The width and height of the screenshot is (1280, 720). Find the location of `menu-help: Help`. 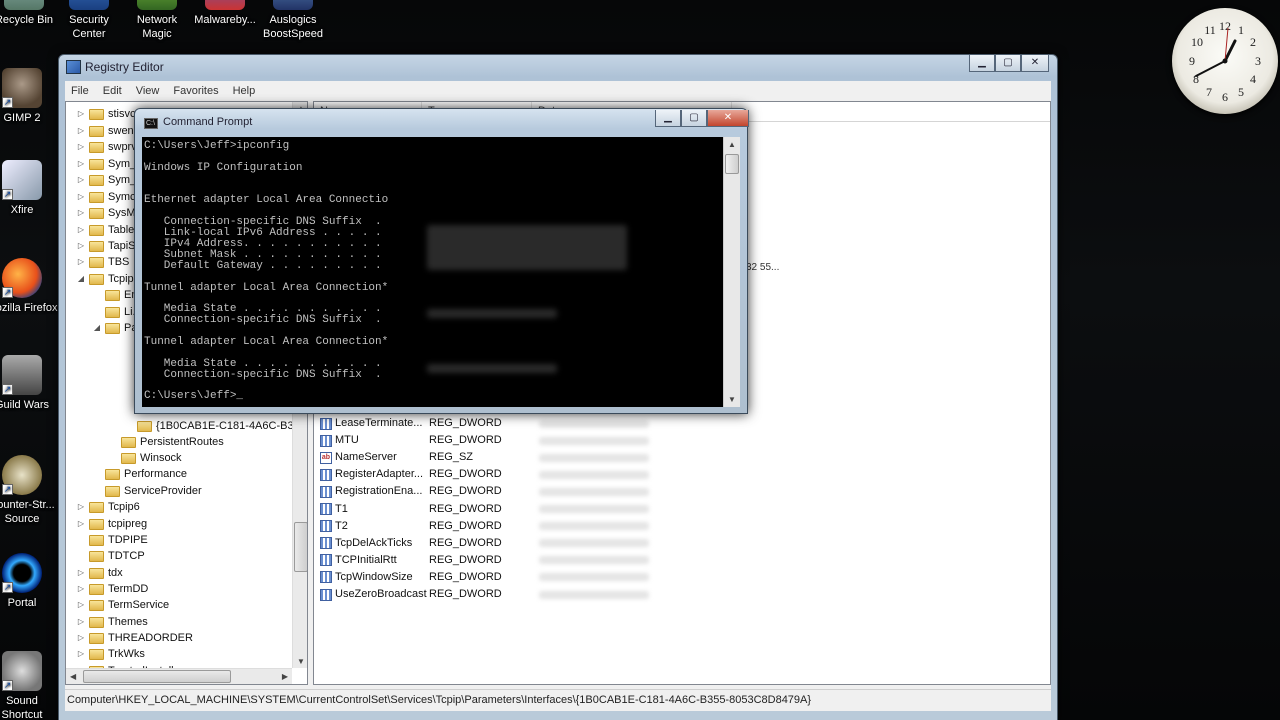

menu-help: Help is located at coordinates (244, 91).